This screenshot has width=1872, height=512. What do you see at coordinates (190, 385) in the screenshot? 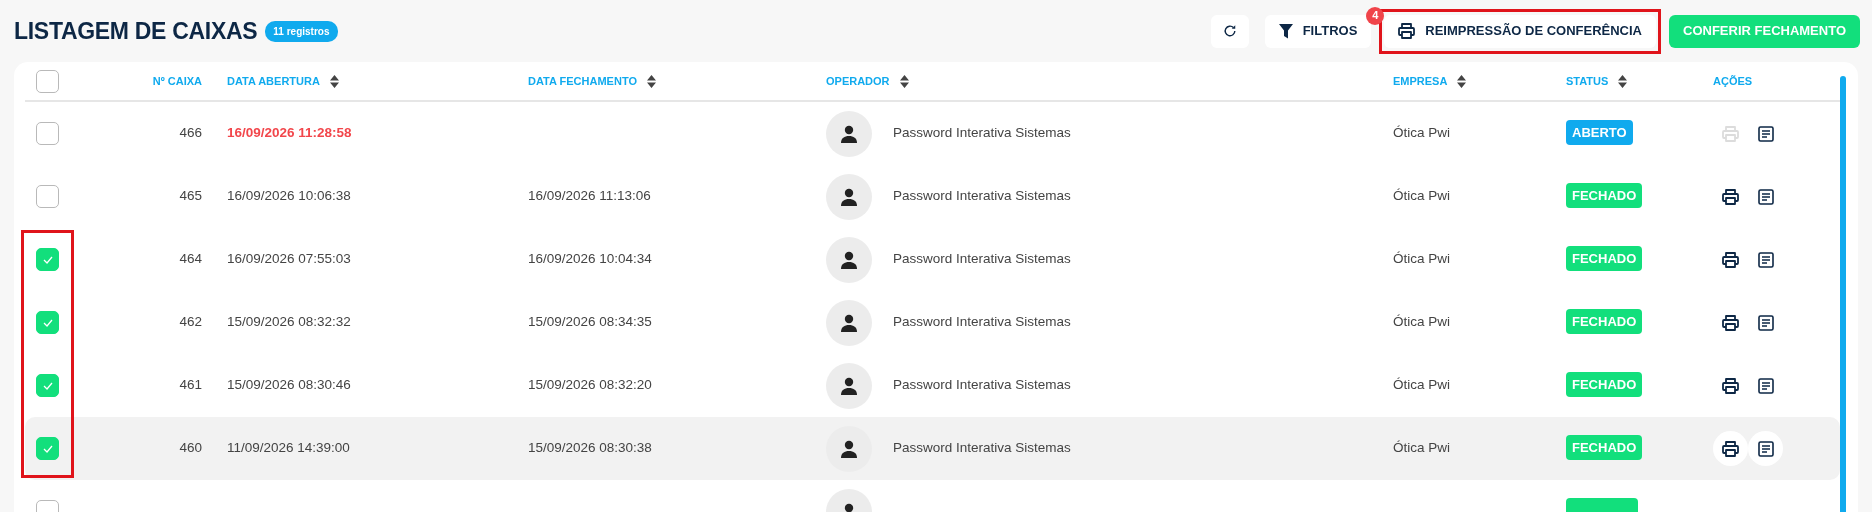
I see `cashier-number: 461` at bounding box center [190, 385].